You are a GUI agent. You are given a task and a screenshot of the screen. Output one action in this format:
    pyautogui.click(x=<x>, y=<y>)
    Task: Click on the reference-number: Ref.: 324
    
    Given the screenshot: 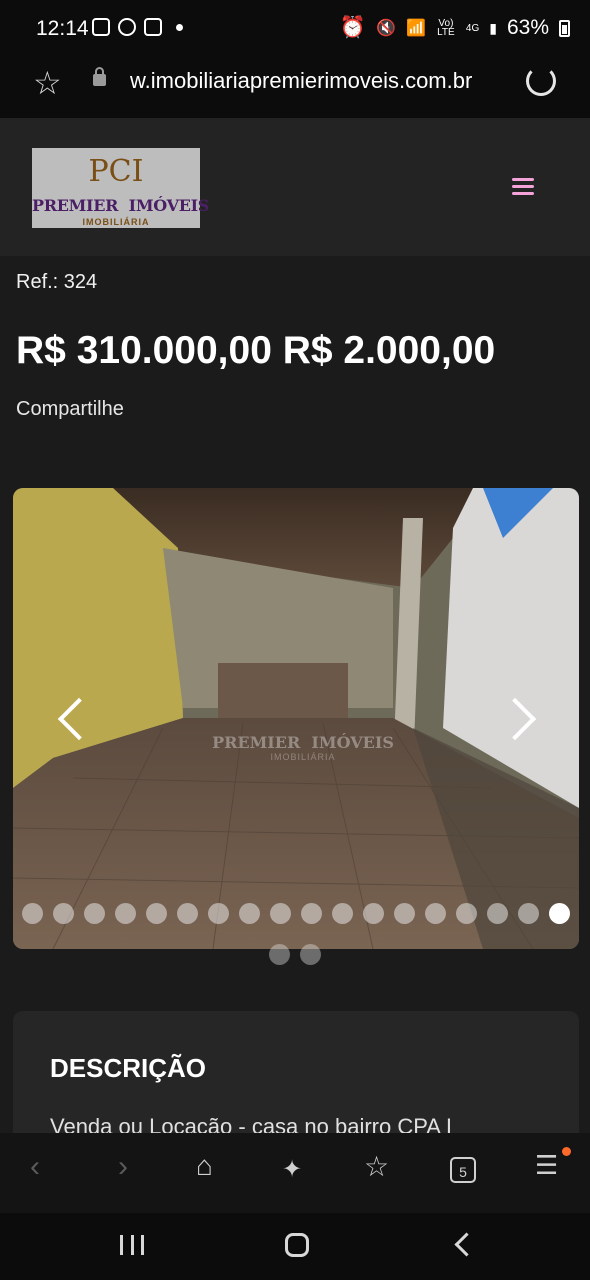 What is the action you would take?
    pyautogui.click(x=57, y=282)
    